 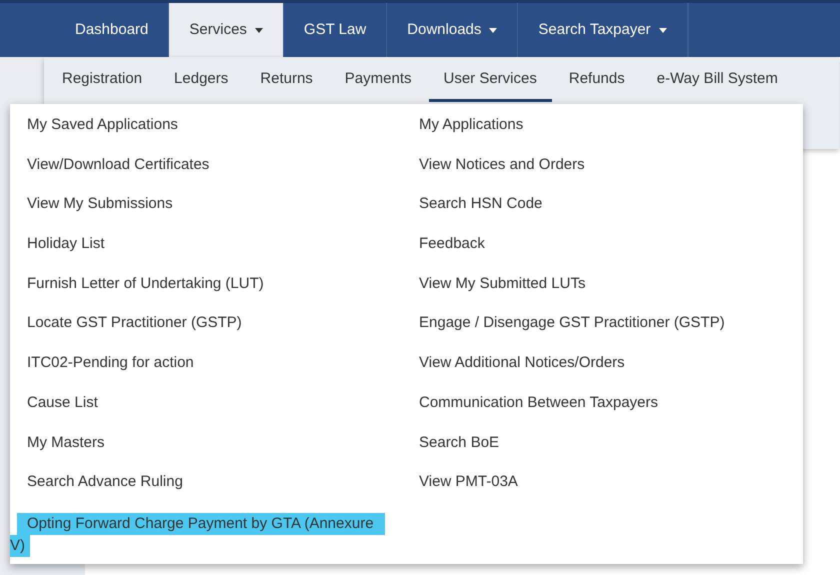 What do you see at coordinates (206, 251) in the screenshot?
I see `menu-item: Holiday List` at bounding box center [206, 251].